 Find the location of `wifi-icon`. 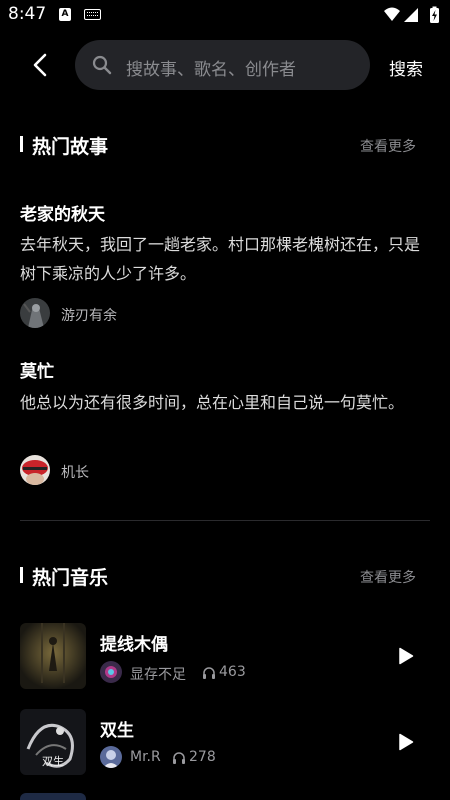

wifi-icon is located at coordinates (392, 14).